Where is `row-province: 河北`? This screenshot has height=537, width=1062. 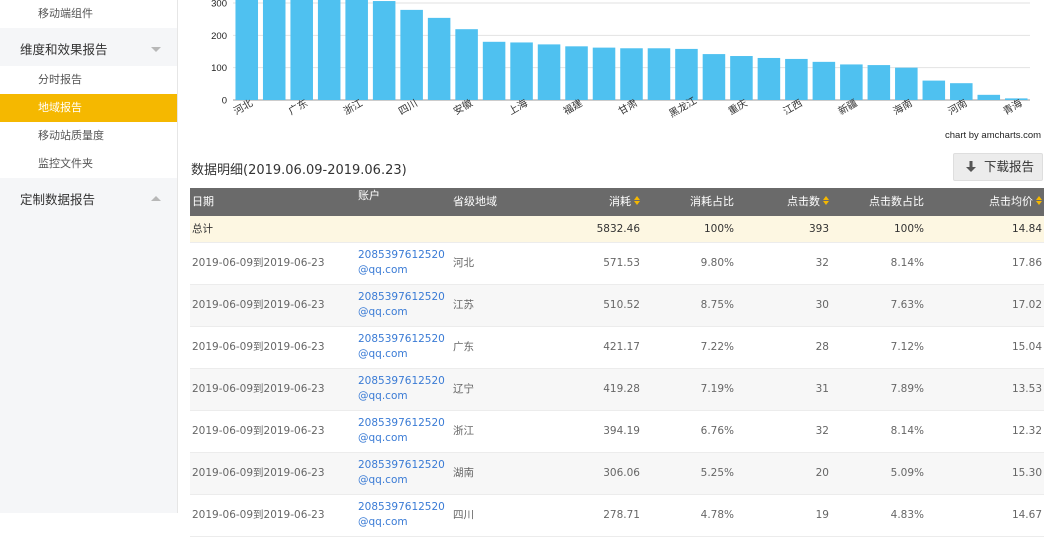 row-province: 河北 is located at coordinates (463, 263).